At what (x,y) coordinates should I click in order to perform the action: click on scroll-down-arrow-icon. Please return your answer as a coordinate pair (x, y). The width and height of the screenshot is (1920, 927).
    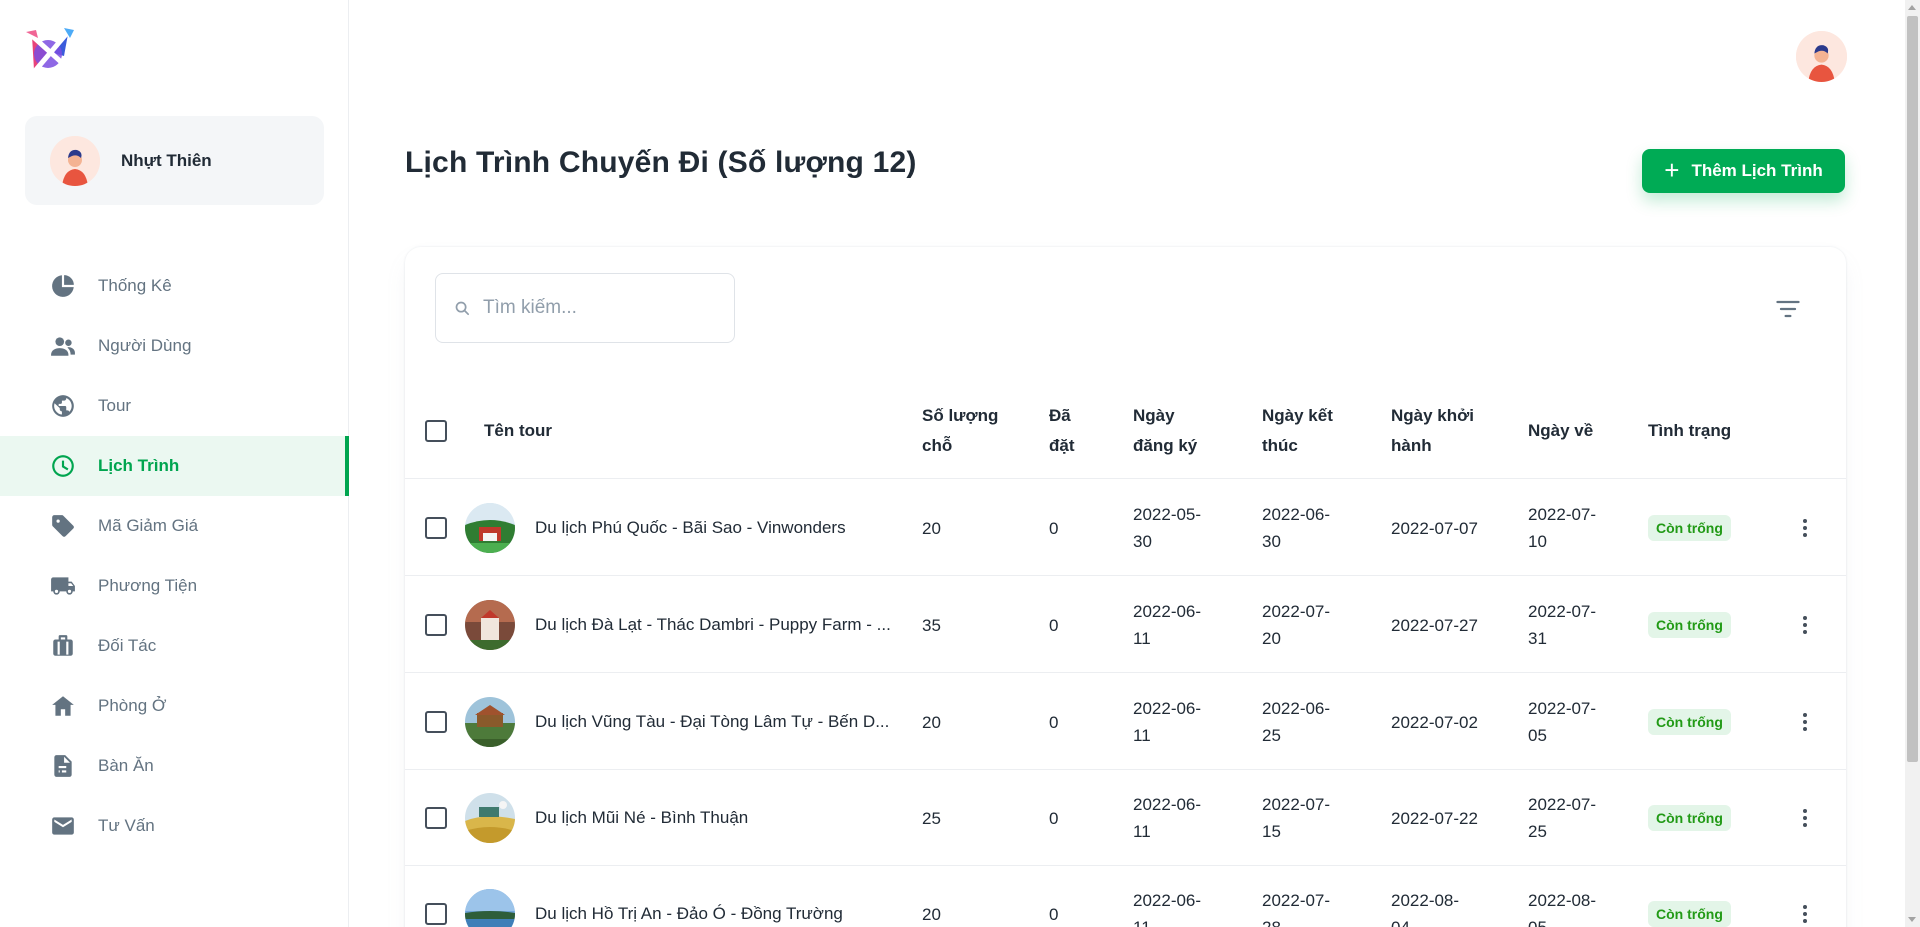
    Looking at the image, I should click on (1912, 919).